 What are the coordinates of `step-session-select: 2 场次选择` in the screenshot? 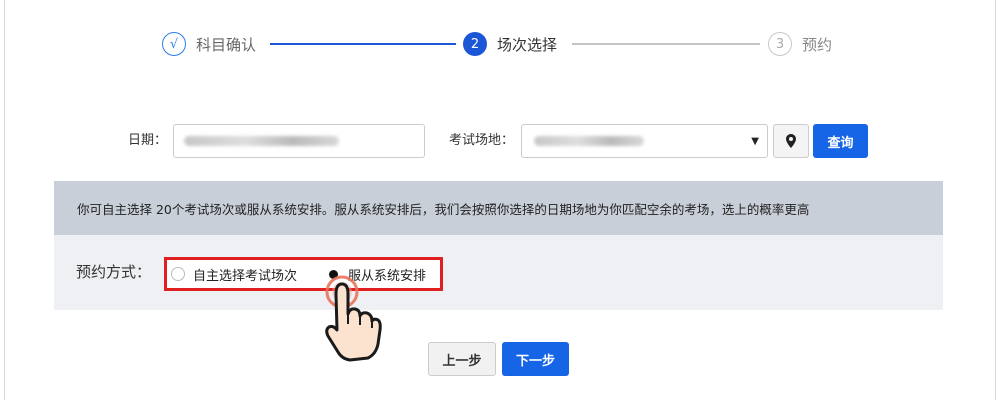 It's located at (510, 44).